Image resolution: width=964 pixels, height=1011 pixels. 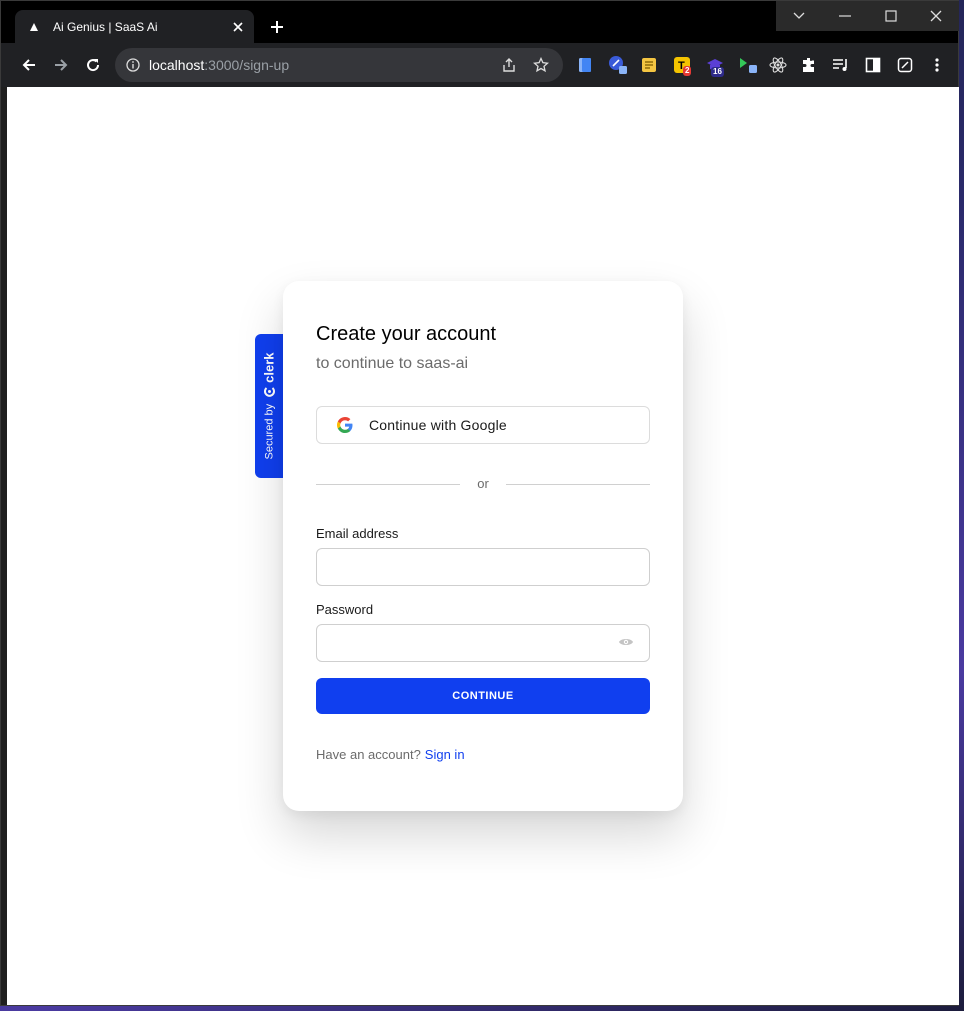 What do you see at coordinates (357, 533) in the screenshot?
I see `email-label: Email address` at bounding box center [357, 533].